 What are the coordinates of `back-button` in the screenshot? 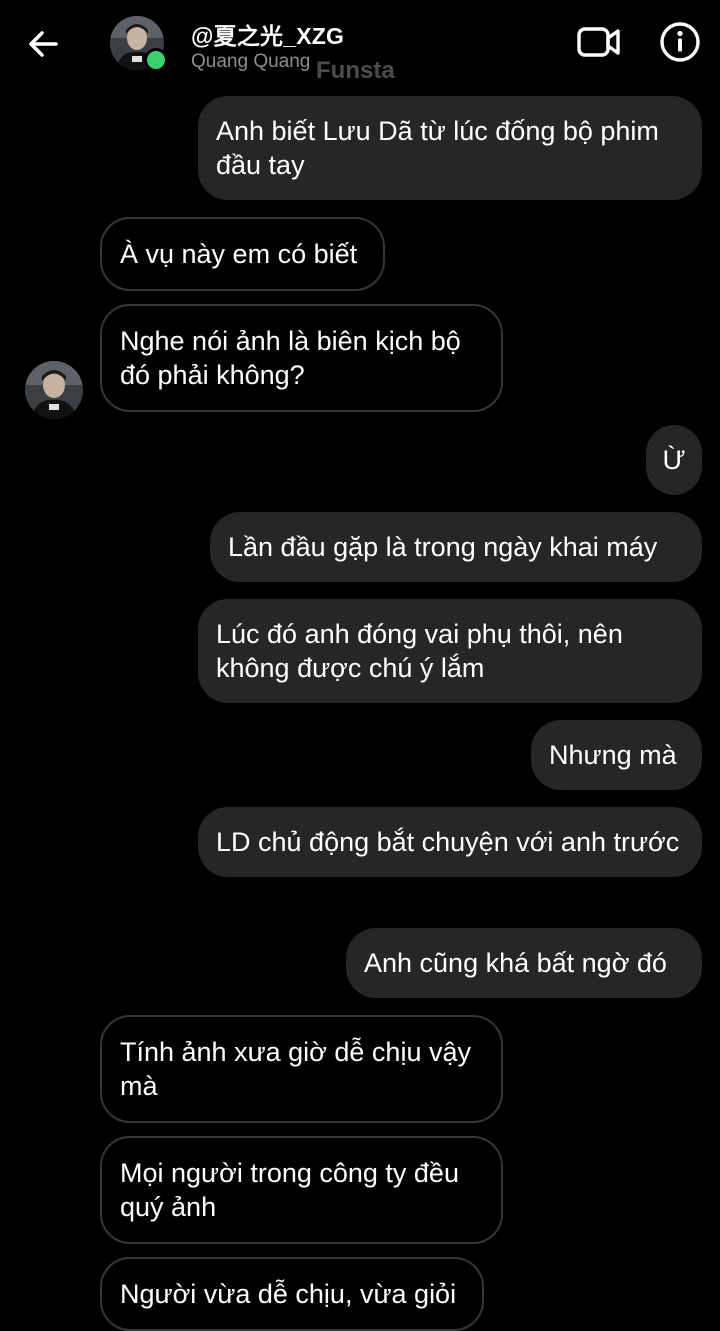 It's located at (44, 44).